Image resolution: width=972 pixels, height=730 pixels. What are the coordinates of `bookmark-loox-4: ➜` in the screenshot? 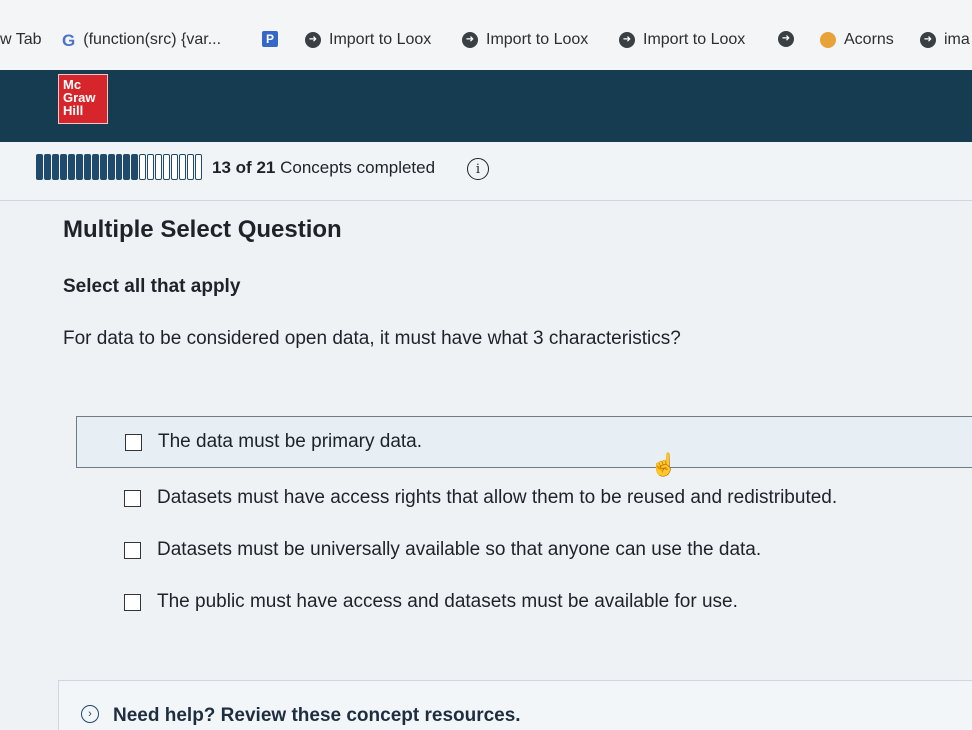 It's located at (786, 39).